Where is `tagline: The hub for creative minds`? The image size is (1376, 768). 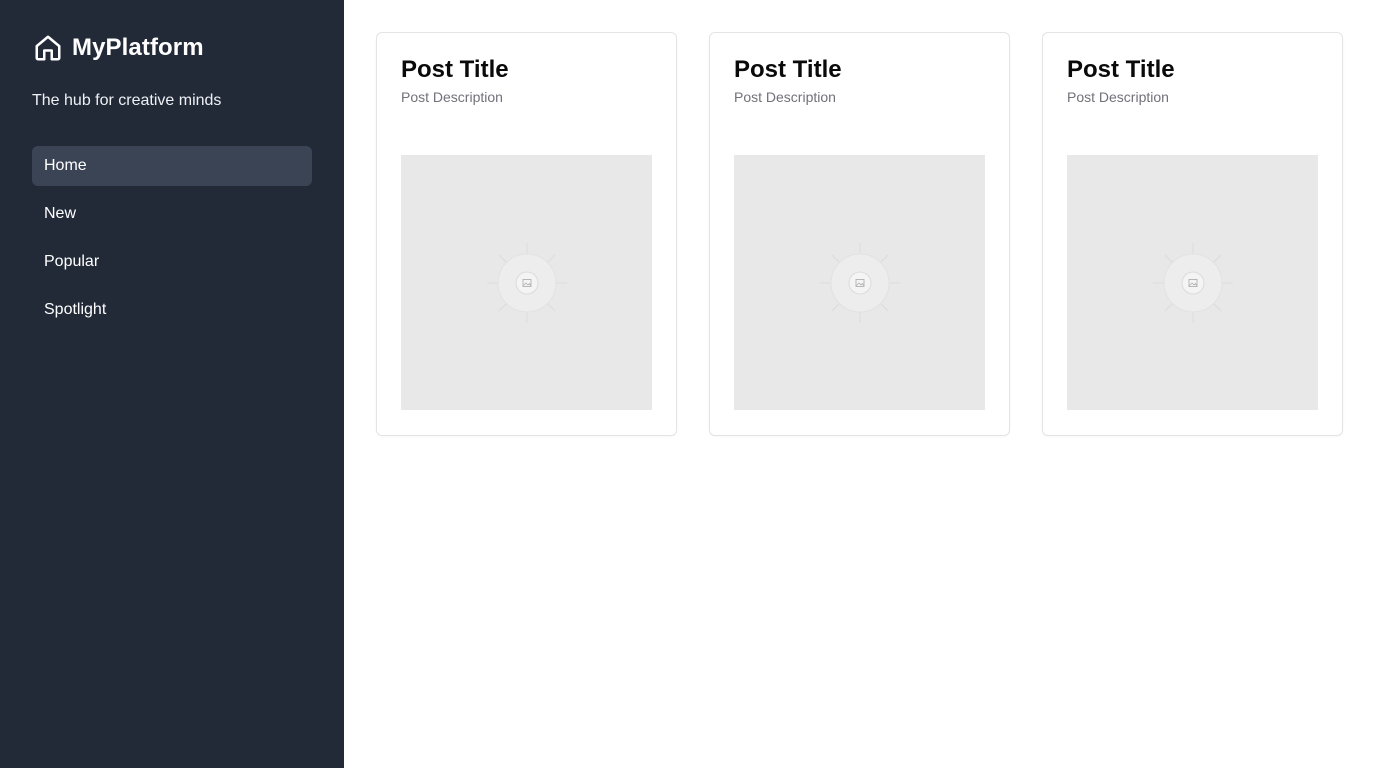
tagline: The hub for creative minds is located at coordinates (127, 100).